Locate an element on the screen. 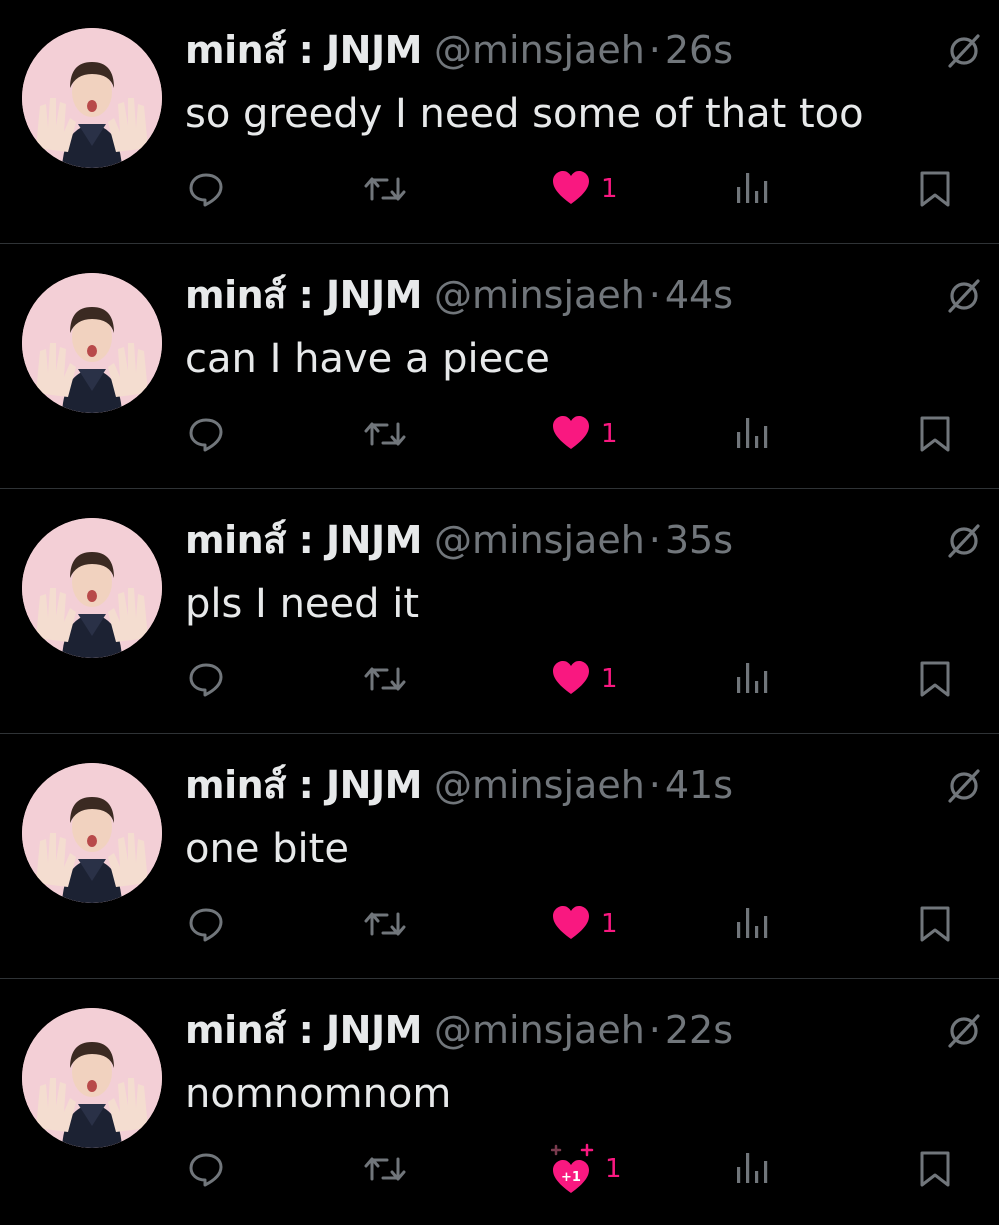  heart-plus-one-icon: +1 is located at coordinates (572, 1168).